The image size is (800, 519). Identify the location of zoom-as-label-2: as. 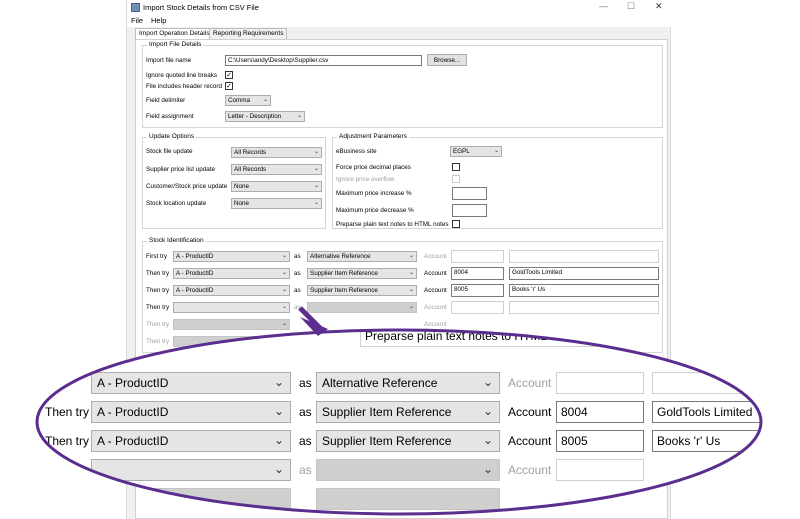
(305, 412).